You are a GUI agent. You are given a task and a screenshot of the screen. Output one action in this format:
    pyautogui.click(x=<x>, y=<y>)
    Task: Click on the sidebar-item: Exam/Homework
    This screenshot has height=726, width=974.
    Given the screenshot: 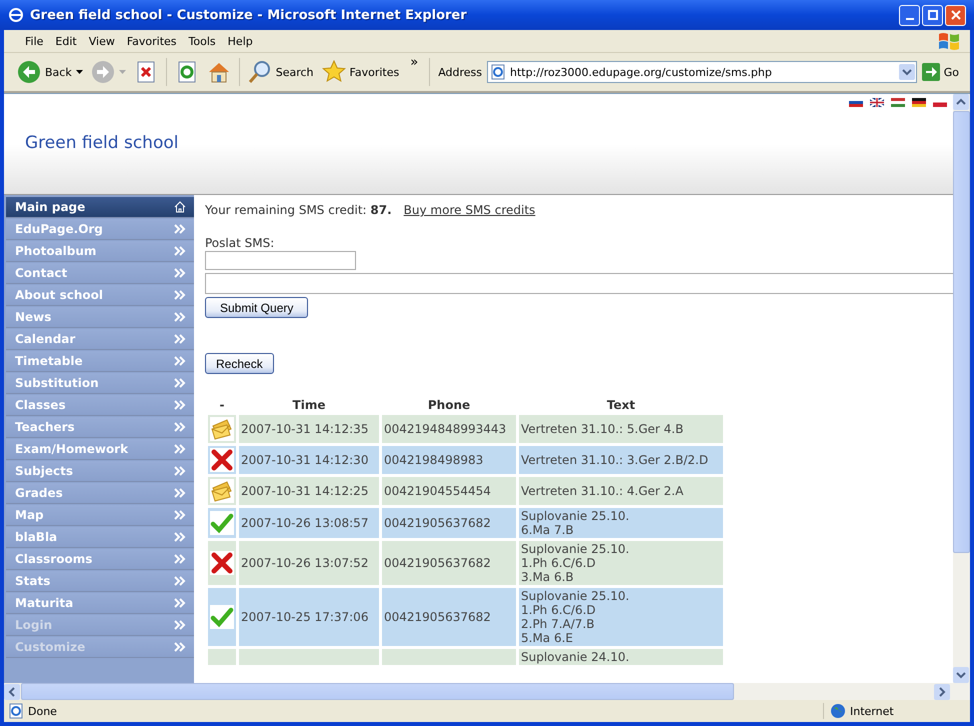 What is the action you would take?
    pyautogui.click(x=100, y=449)
    